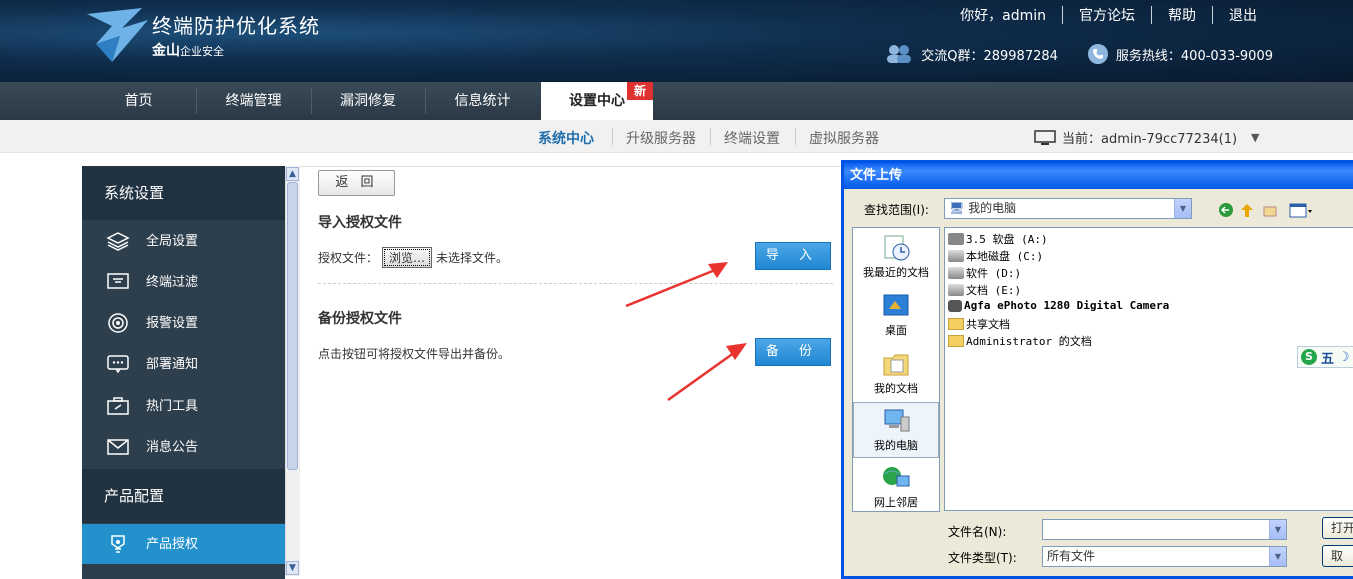  I want to click on lookin-select: 🖥 我的电脑 ▼, so click(1068, 208).